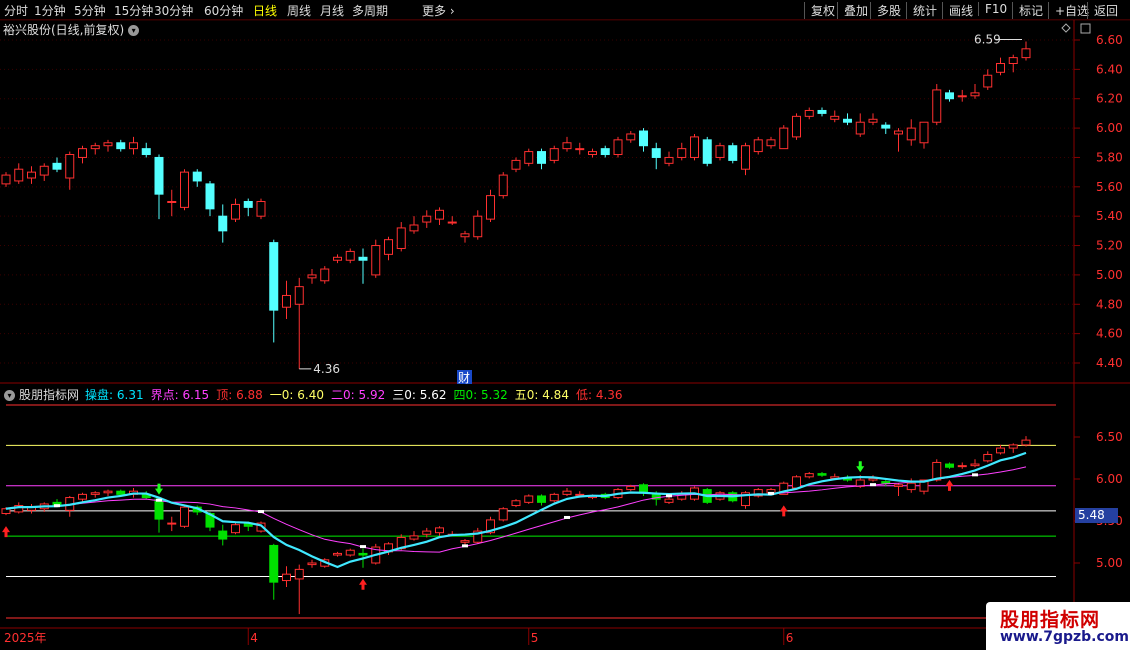 This screenshot has width=1130, height=650. What do you see at coordinates (1109, 40) in the screenshot?
I see `main-tick-label: 6.60` at bounding box center [1109, 40].